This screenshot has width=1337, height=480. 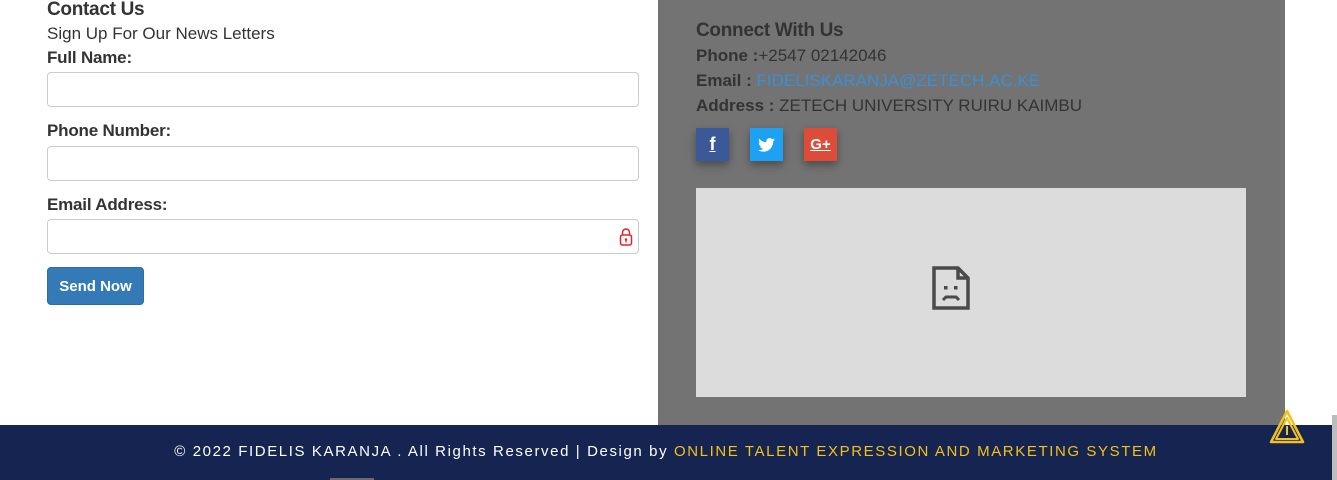 I want to click on scrollbar-thumb, so click(x=1334, y=447).